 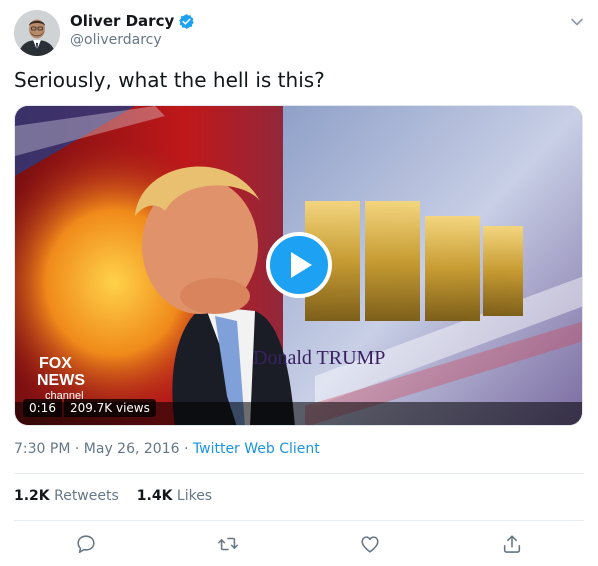 What do you see at coordinates (55, 363) in the screenshot?
I see `logo-line-1: FOX` at bounding box center [55, 363].